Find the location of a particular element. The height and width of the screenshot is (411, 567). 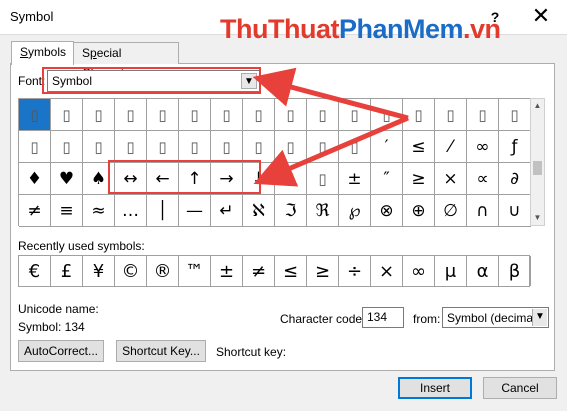

tab-special-characters: Special Characters is located at coordinates (126, 61).